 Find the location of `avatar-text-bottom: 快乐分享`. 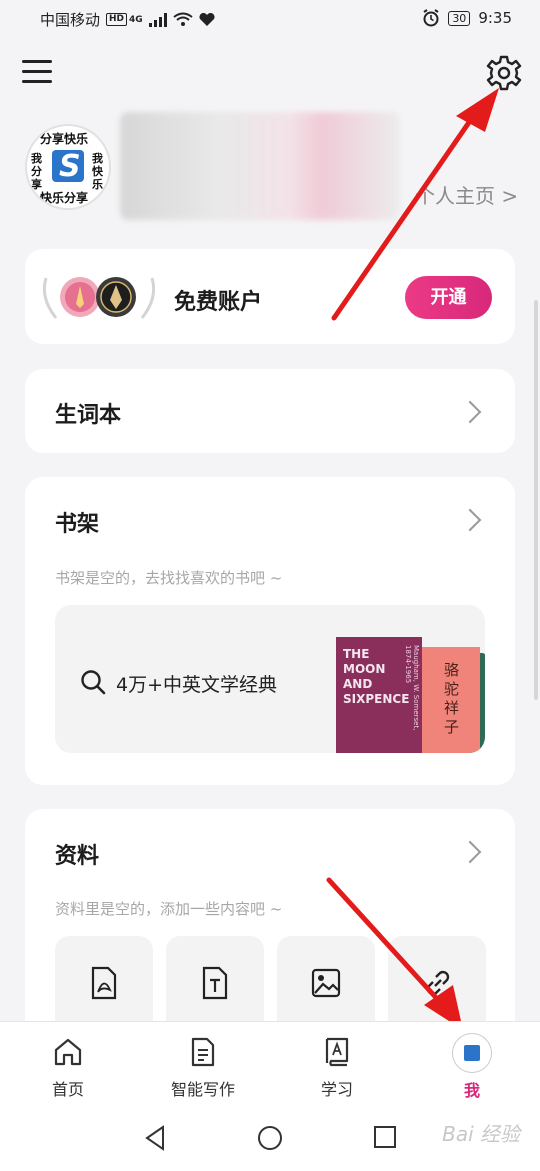

avatar-text-bottom: 快乐分享 is located at coordinates (64, 198).